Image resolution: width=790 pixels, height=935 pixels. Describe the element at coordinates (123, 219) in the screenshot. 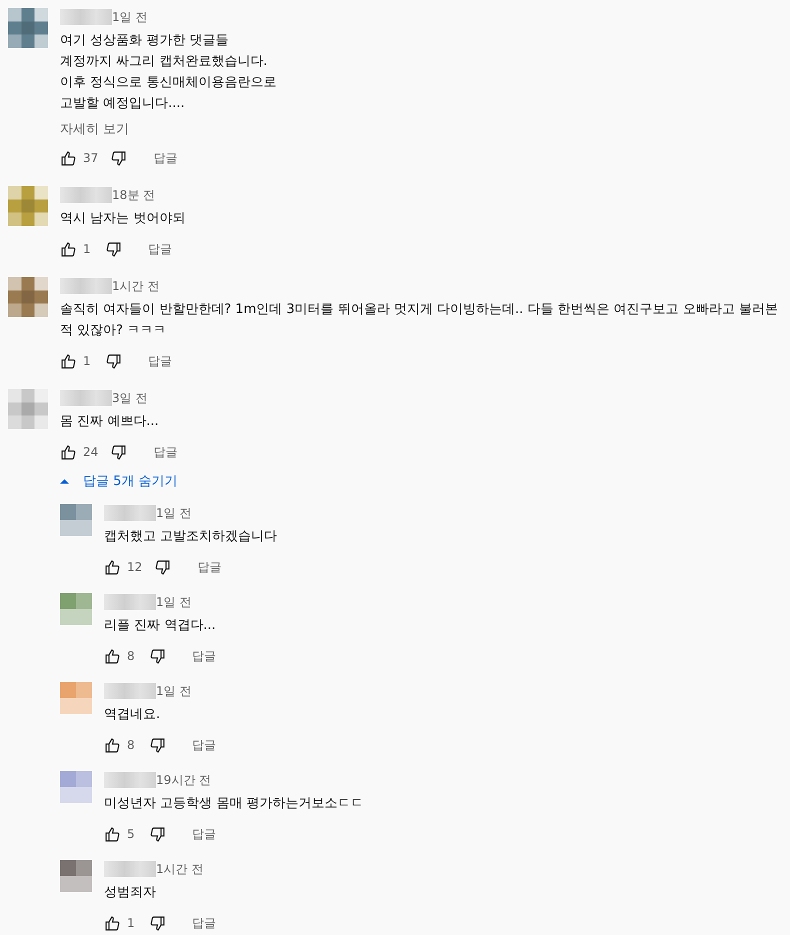

I see `comment-text: 역시 남자는 벗어야되` at that location.